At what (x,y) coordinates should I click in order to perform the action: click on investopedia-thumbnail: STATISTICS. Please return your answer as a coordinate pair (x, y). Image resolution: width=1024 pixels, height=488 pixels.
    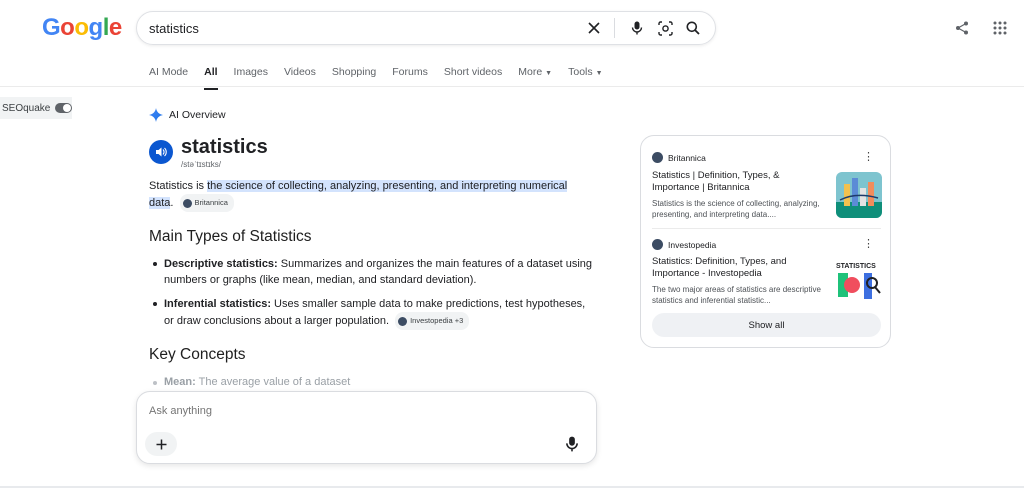
    Looking at the image, I should click on (859, 282).